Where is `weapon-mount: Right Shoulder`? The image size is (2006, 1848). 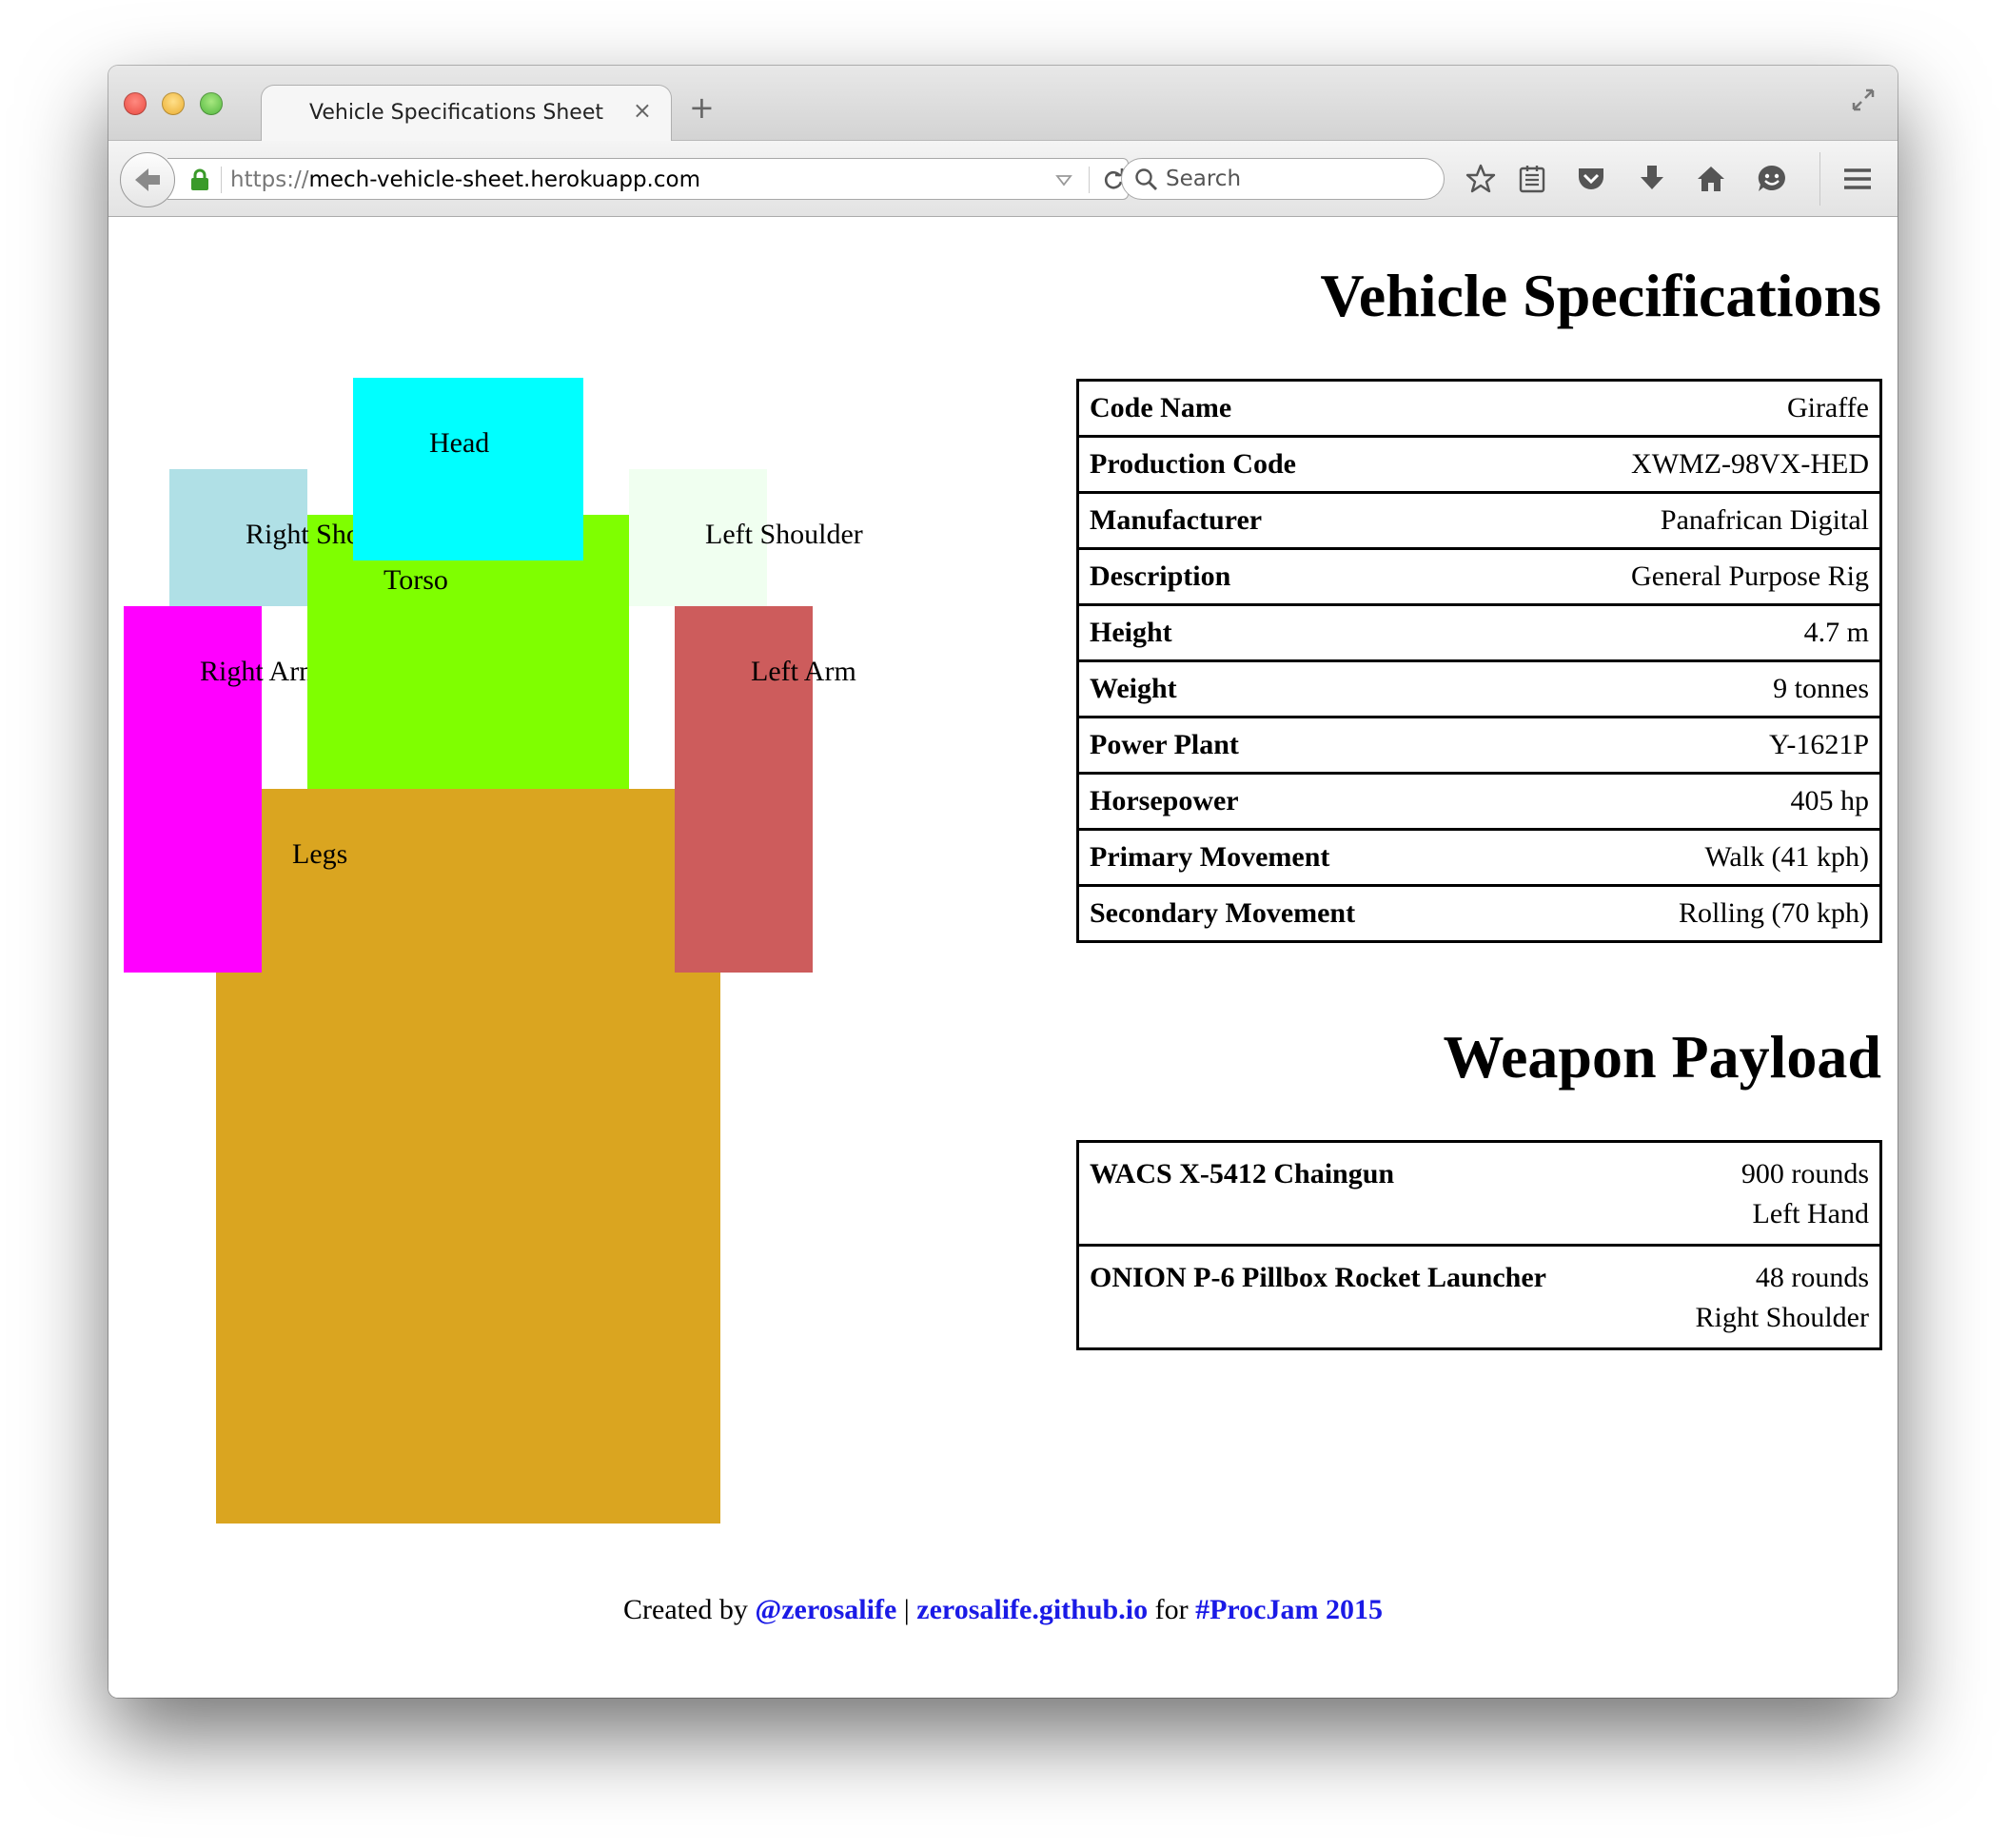 weapon-mount: Right Shoulder is located at coordinates (1782, 1317).